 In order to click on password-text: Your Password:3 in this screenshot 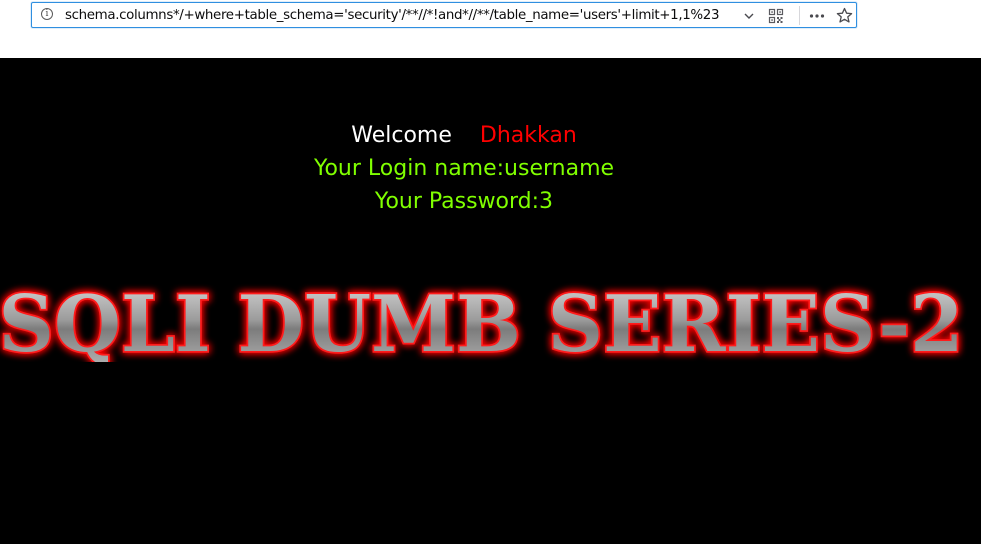, I will do `click(464, 201)`.